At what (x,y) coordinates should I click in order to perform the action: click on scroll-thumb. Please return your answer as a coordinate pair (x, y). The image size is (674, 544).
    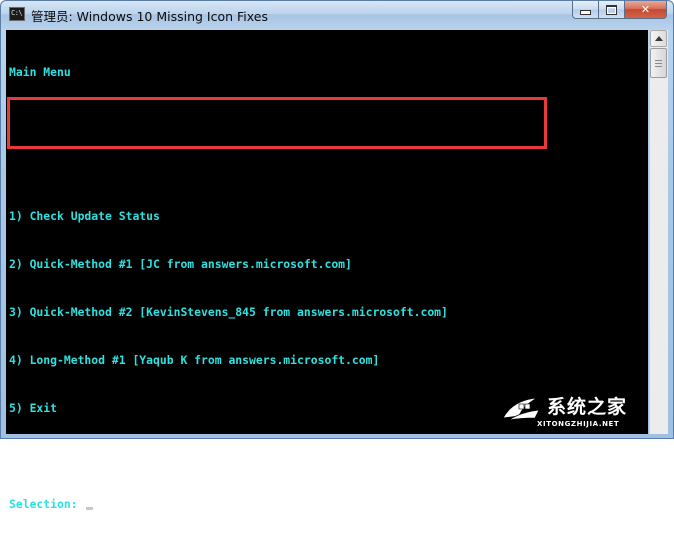
    Looking at the image, I should click on (658, 63).